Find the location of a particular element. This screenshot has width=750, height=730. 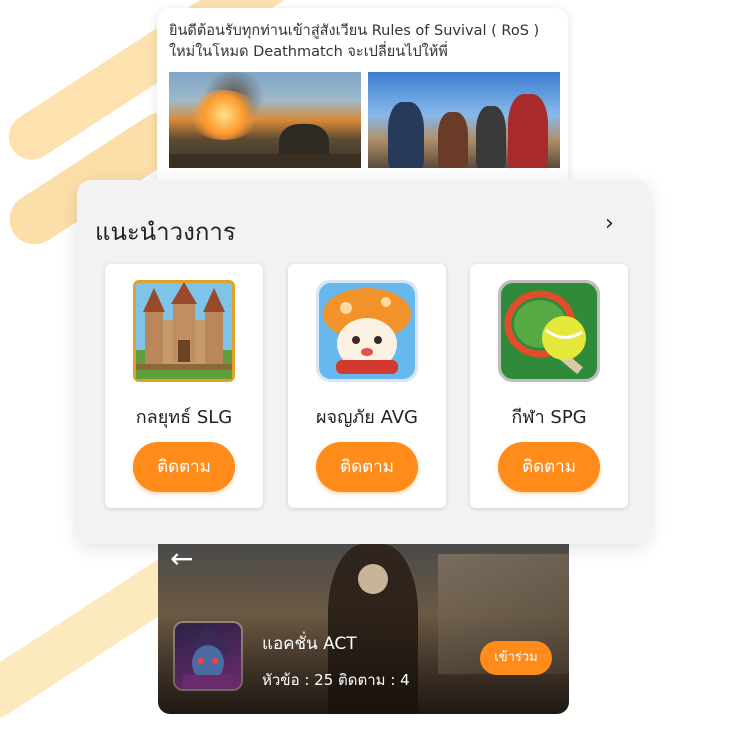

game-card-adventure: ผจญภัย AVG ติดตาม is located at coordinates (367, 386).